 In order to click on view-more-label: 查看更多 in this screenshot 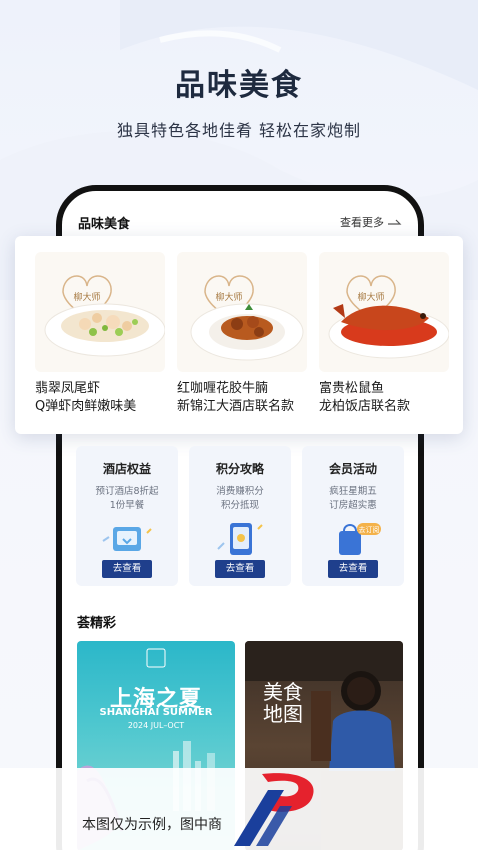, I will do `click(362, 222)`.